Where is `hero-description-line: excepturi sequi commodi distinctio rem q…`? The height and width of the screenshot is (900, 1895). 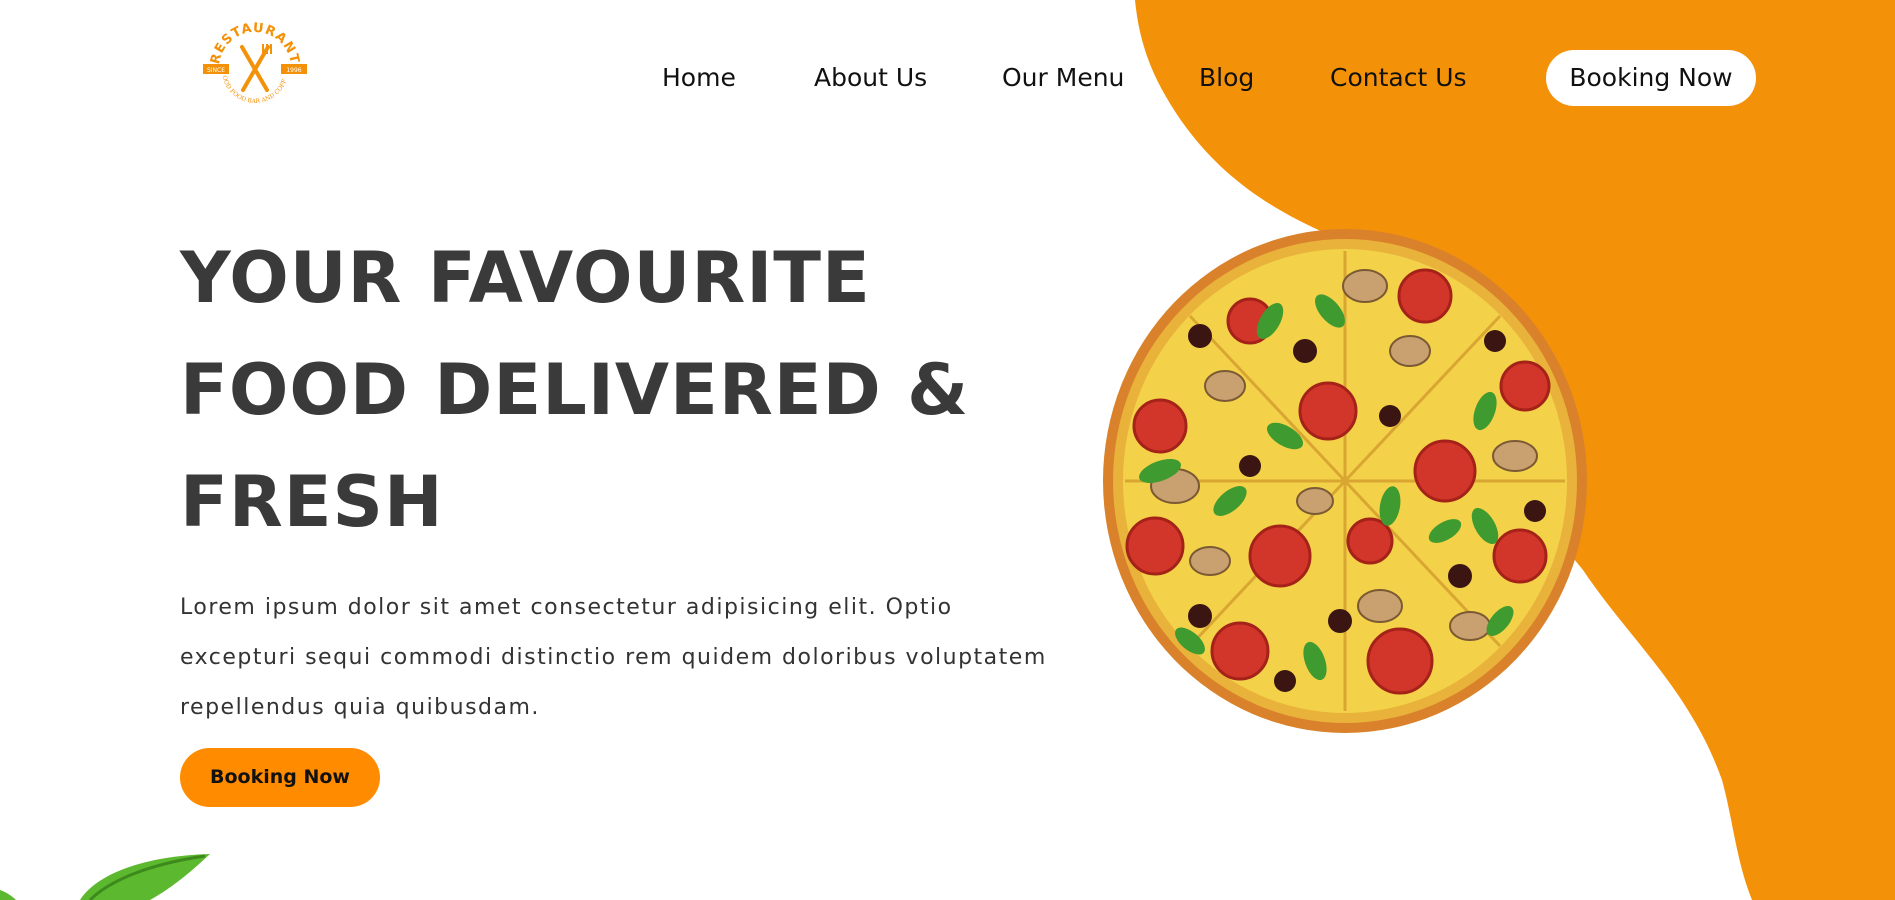
hero-description-line: excepturi sequi commodi distinctio rem q… is located at coordinates (613, 657).